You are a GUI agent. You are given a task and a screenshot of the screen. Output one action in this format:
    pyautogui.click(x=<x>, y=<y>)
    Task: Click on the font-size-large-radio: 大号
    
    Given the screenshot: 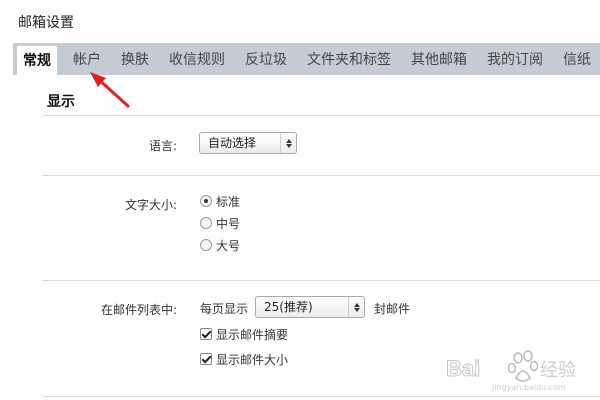 What is the action you would take?
    pyautogui.click(x=220, y=245)
    